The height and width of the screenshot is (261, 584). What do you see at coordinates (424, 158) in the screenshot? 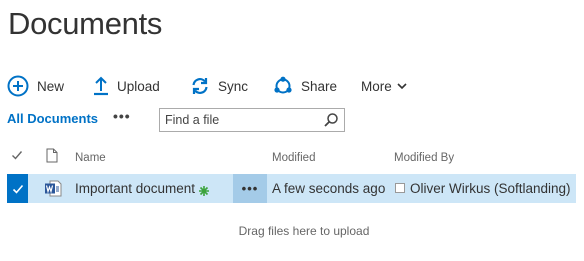
I see `column-header-modified-by: Modified By` at bounding box center [424, 158].